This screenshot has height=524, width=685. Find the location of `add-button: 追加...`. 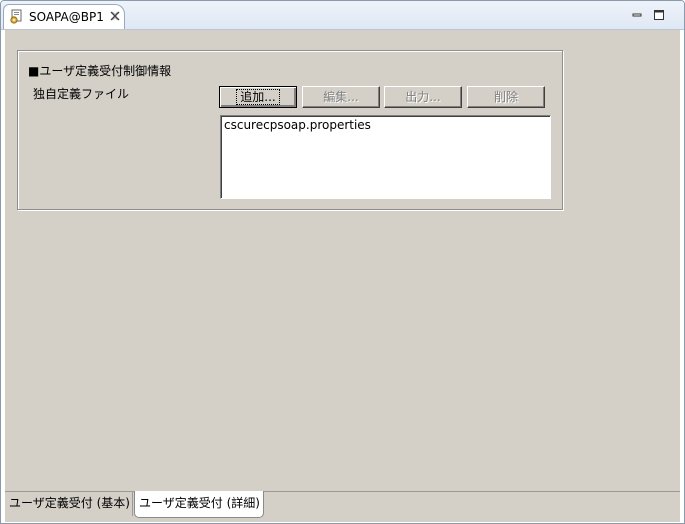

add-button: 追加... is located at coordinates (258, 97).